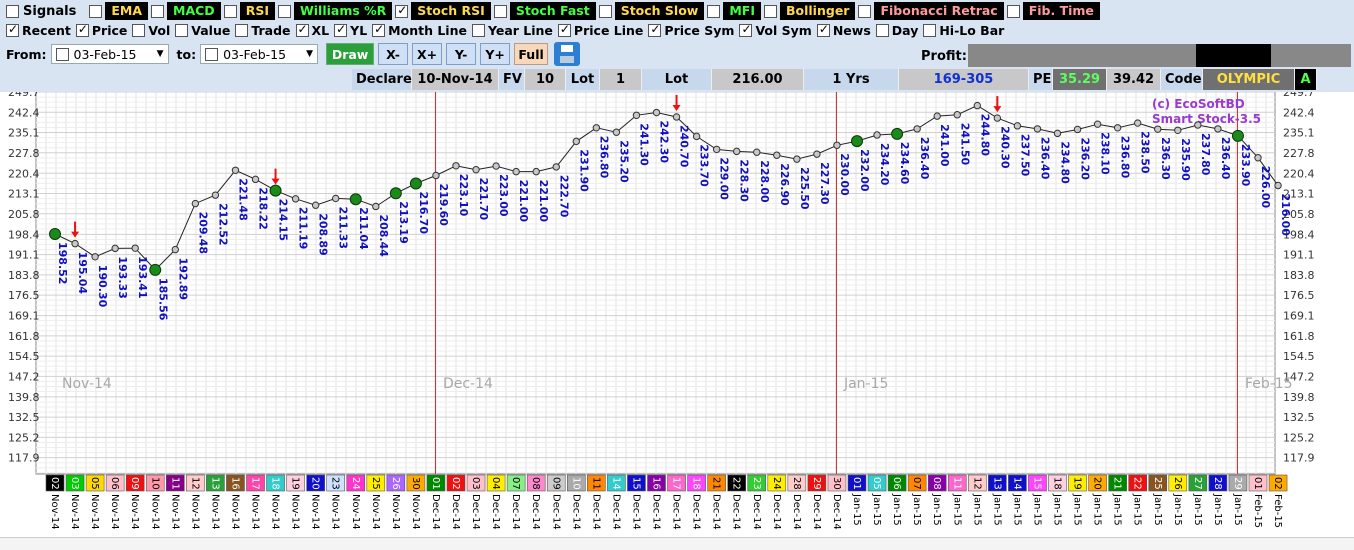 The width and height of the screenshot is (1354, 550). Describe the element at coordinates (350, 54) in the screenshot. I see `draw-button: Draw` at that location.